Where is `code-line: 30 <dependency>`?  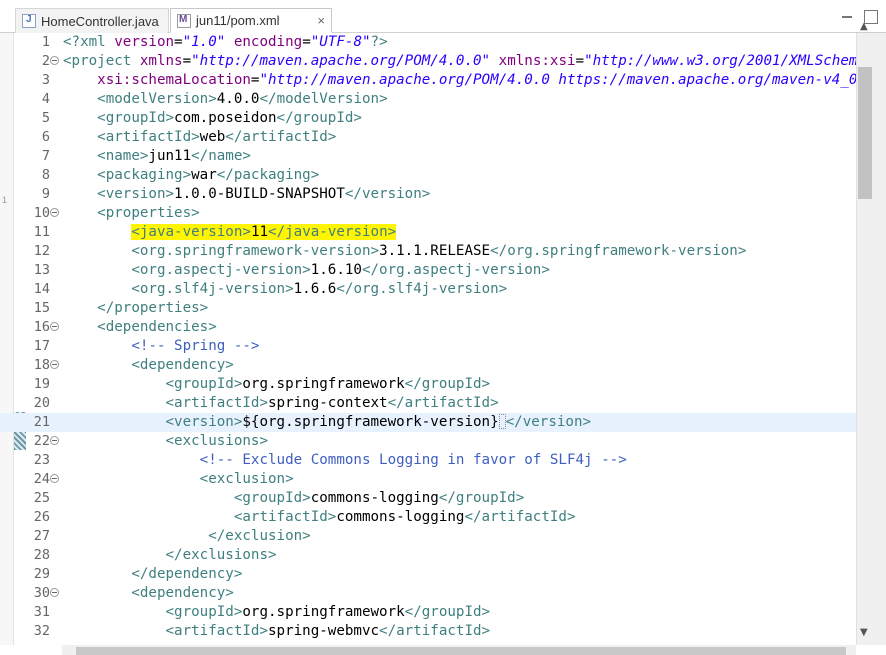
code-line: 30 <dependency> is located at coordinates (428, 593).